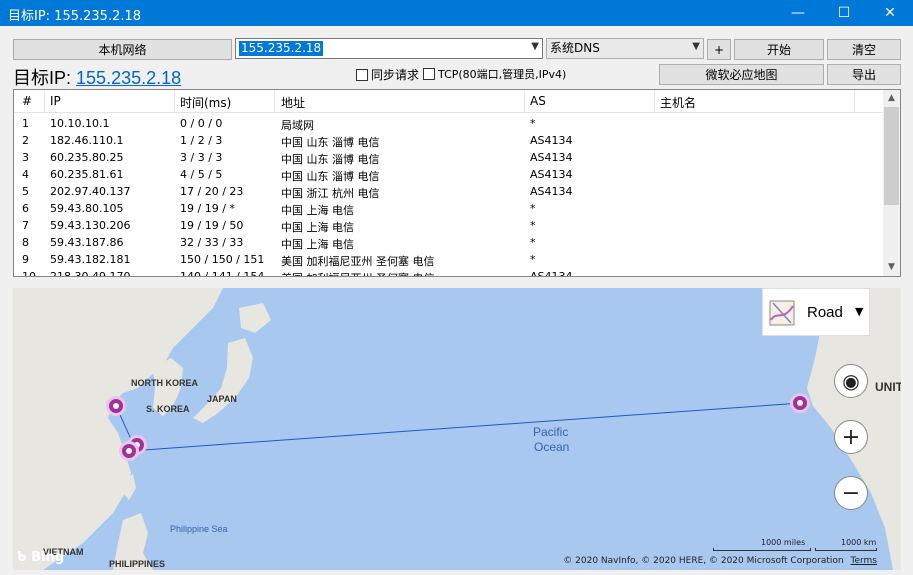 The height and width of the screenshot is (575, 913). What do you see at coordinates (75, 16) in the screenshot?
I see `window-title: 目标IP: 155.235.2.18` at bounding box center [75, 16].